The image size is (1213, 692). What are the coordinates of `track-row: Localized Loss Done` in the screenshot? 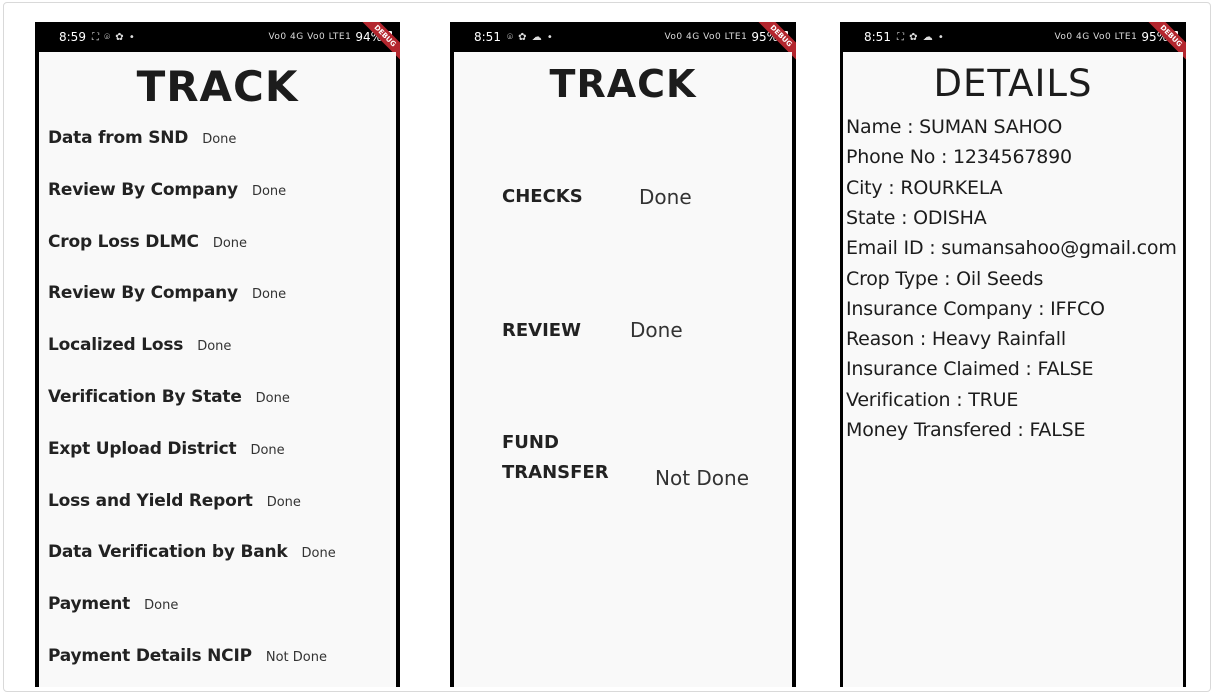 It's located at (139, 345).